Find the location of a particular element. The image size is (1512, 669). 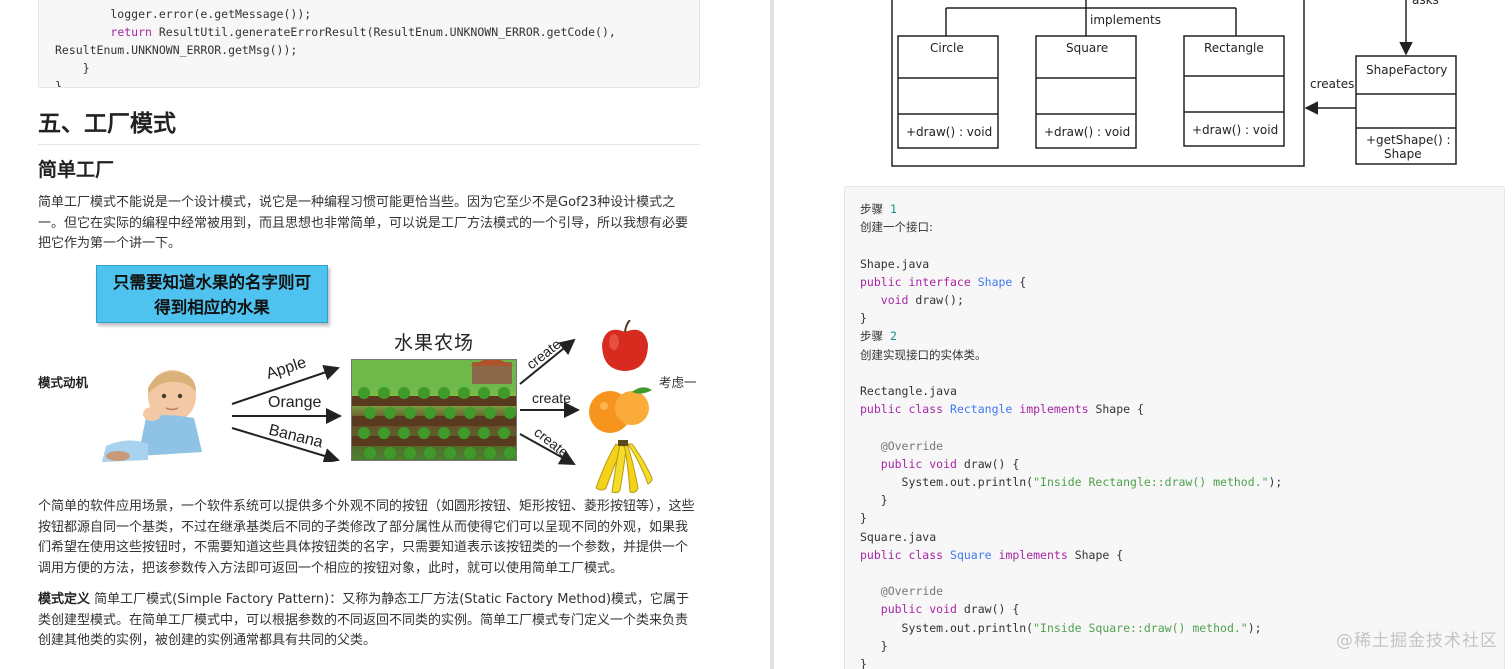

subsection-heading: 简单工厂 is located at coordinates (76, 170).